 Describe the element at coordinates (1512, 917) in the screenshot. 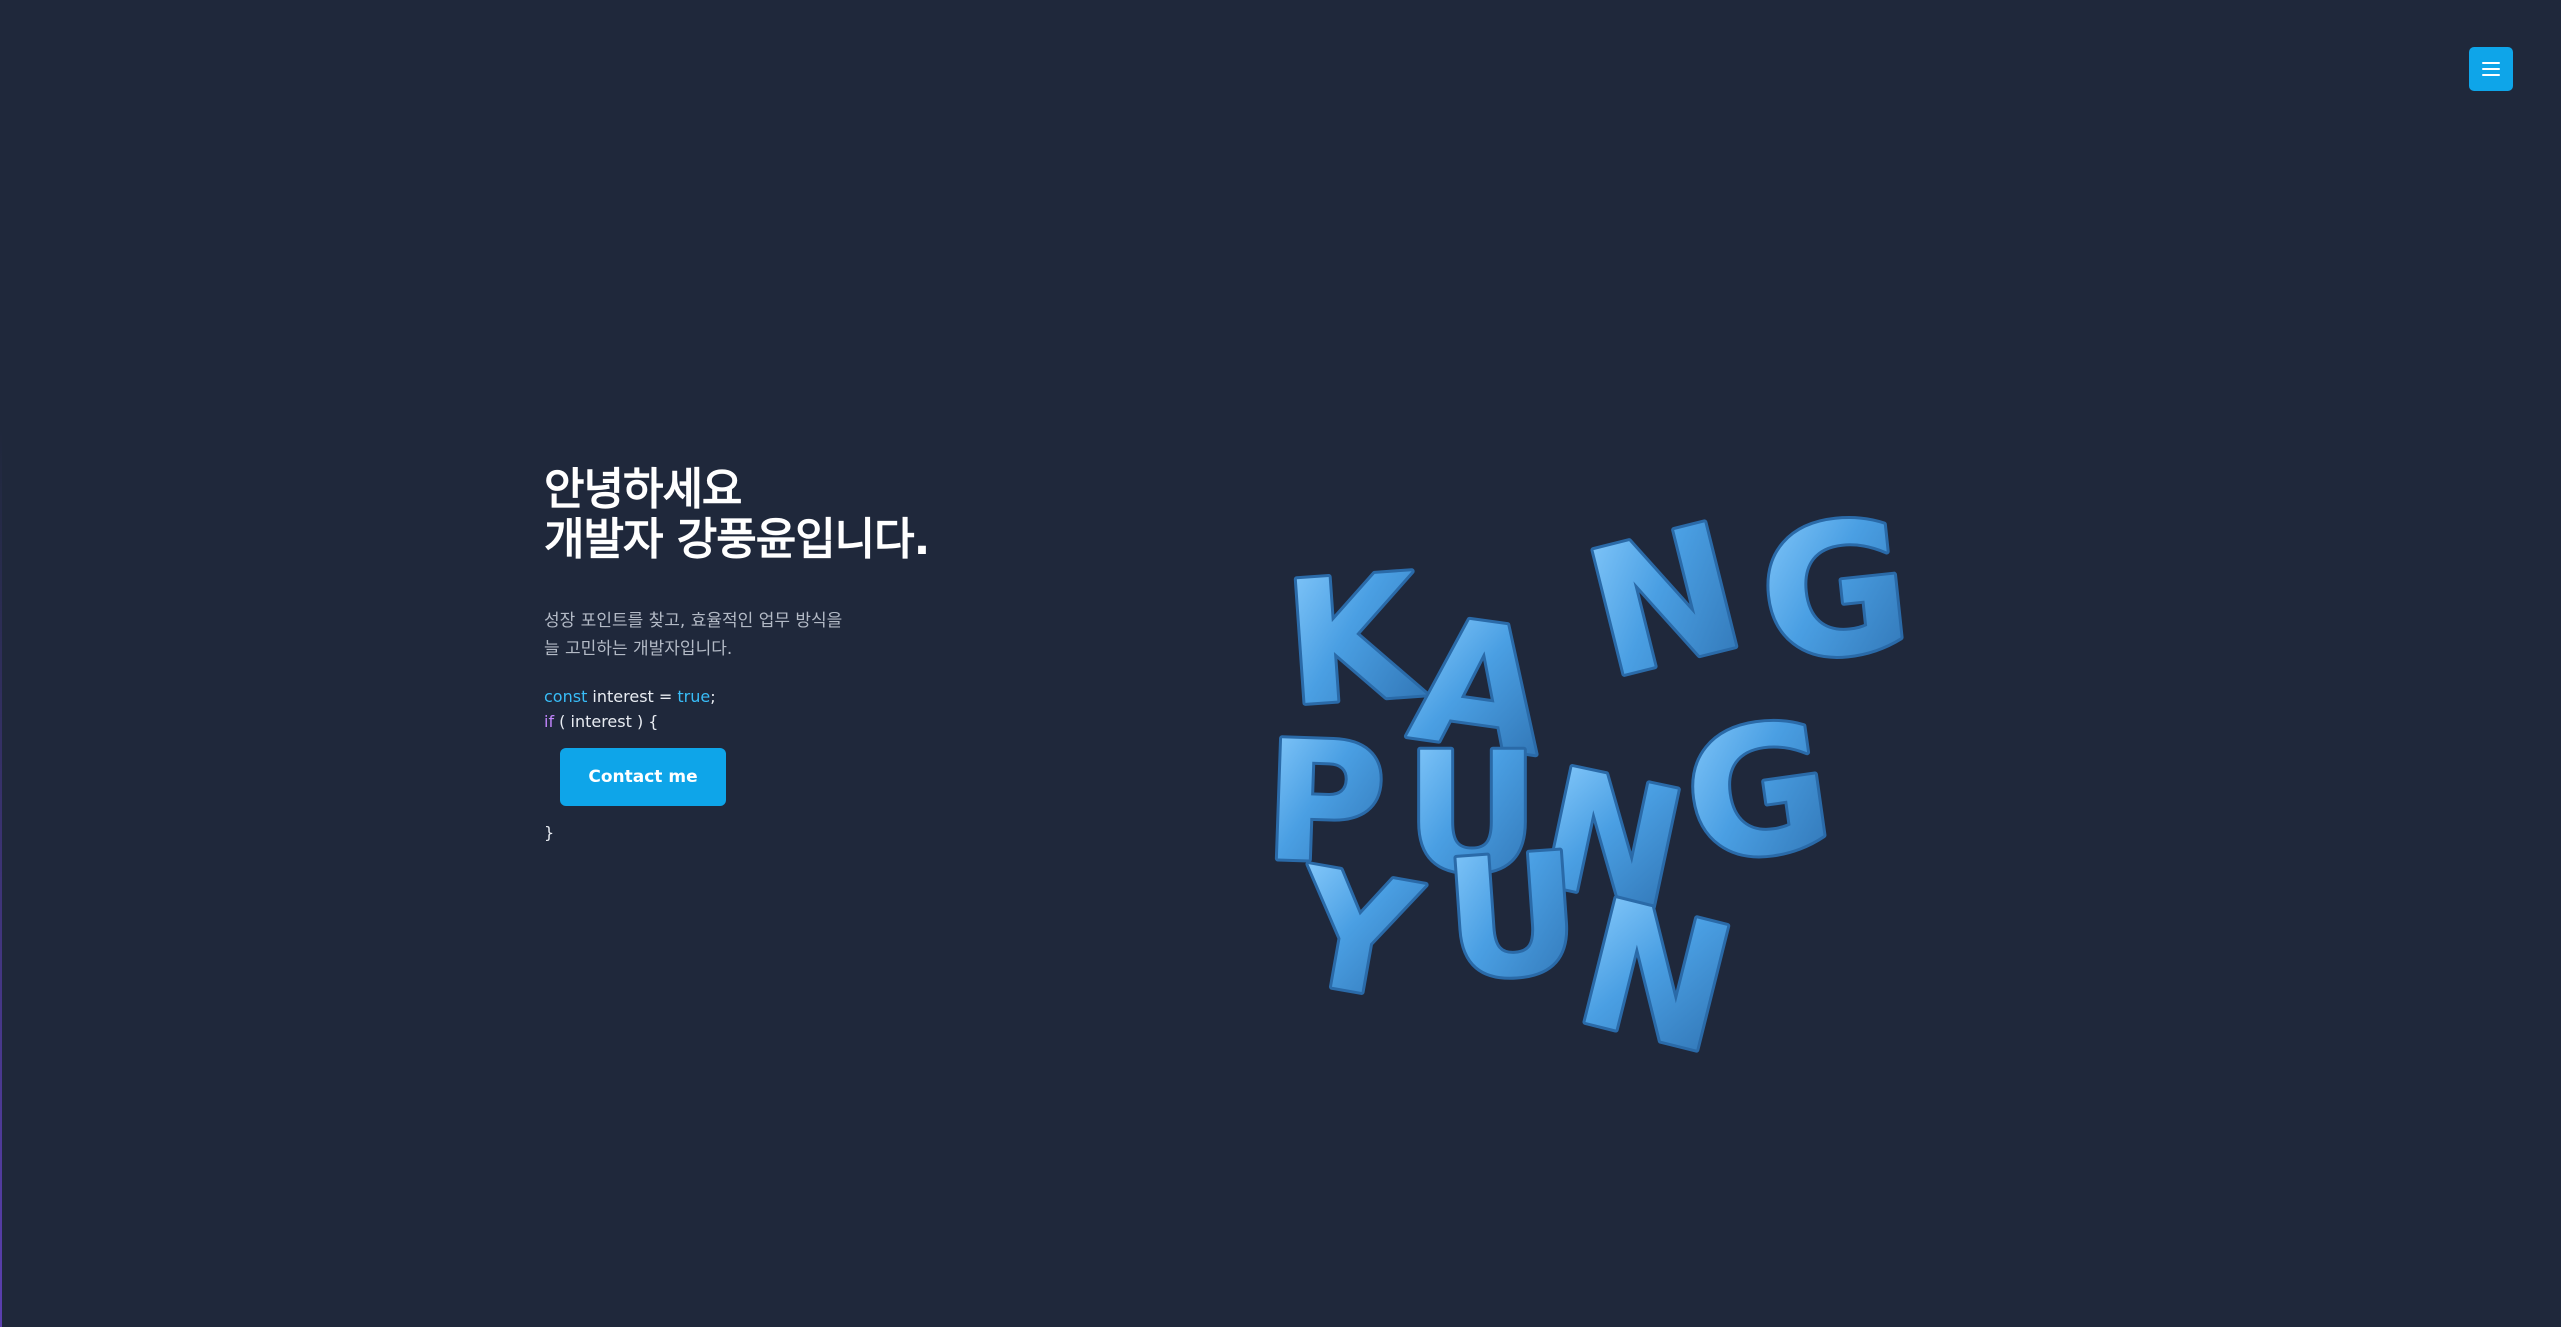

I see `balloon-letter-u: U` at that location.